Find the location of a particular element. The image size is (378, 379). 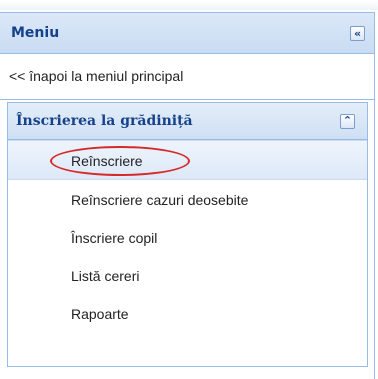

menu-item-rapoarte: Rapoarte is located at coordinates (187, 313).